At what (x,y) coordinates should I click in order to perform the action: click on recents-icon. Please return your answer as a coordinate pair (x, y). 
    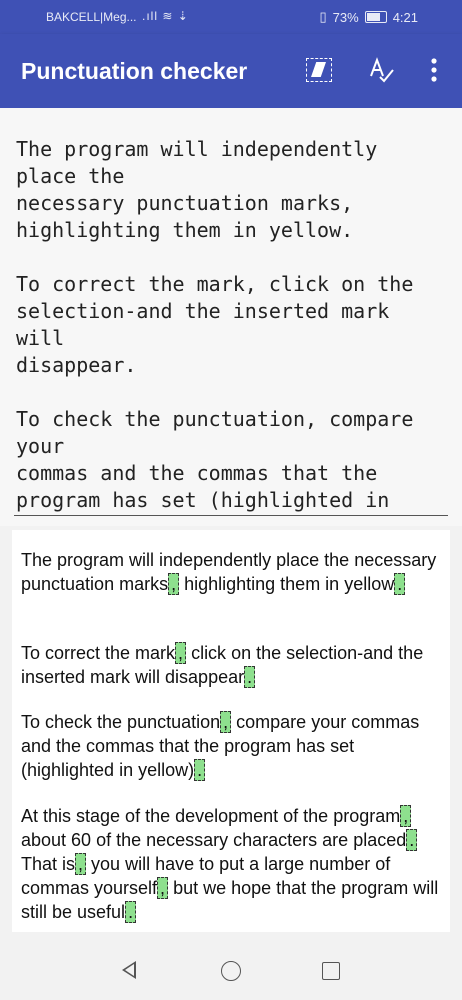
    Looking at the image, I should click on (331, 971).